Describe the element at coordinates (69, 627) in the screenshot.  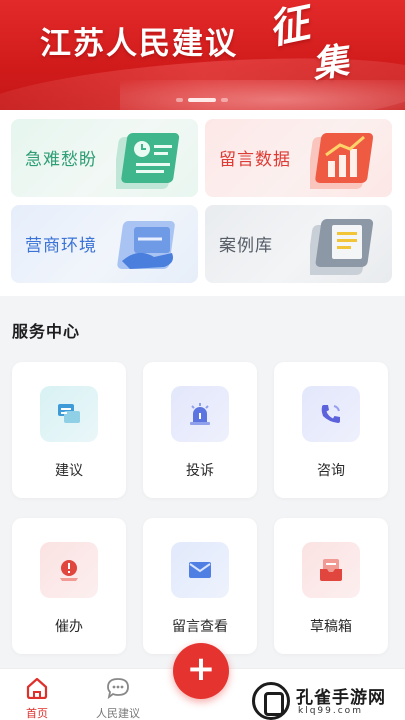
I see `service-label: 催办` at that location.